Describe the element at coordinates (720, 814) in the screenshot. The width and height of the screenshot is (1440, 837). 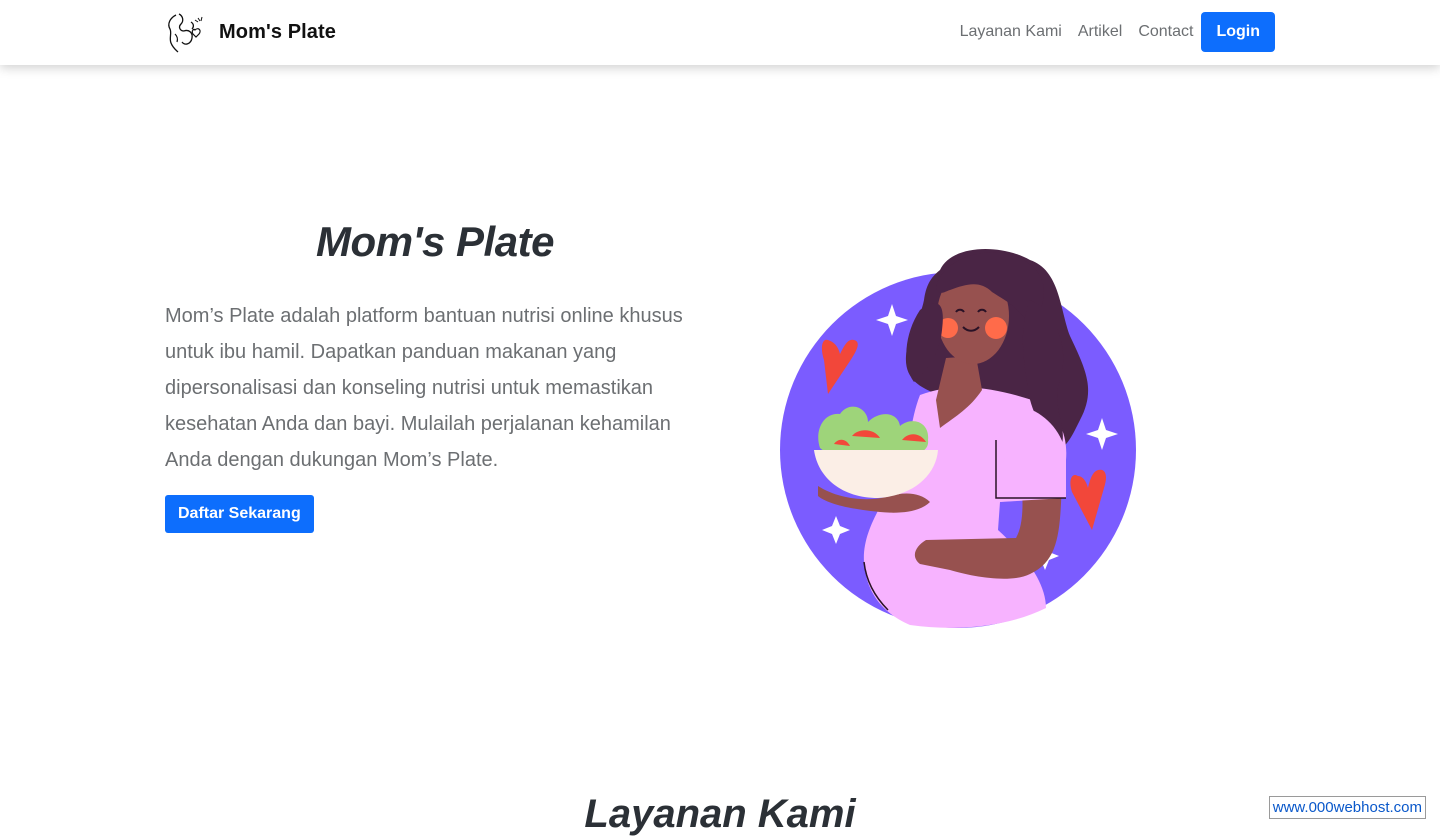
I see `services-section-title: Layanan Kami` at that location.